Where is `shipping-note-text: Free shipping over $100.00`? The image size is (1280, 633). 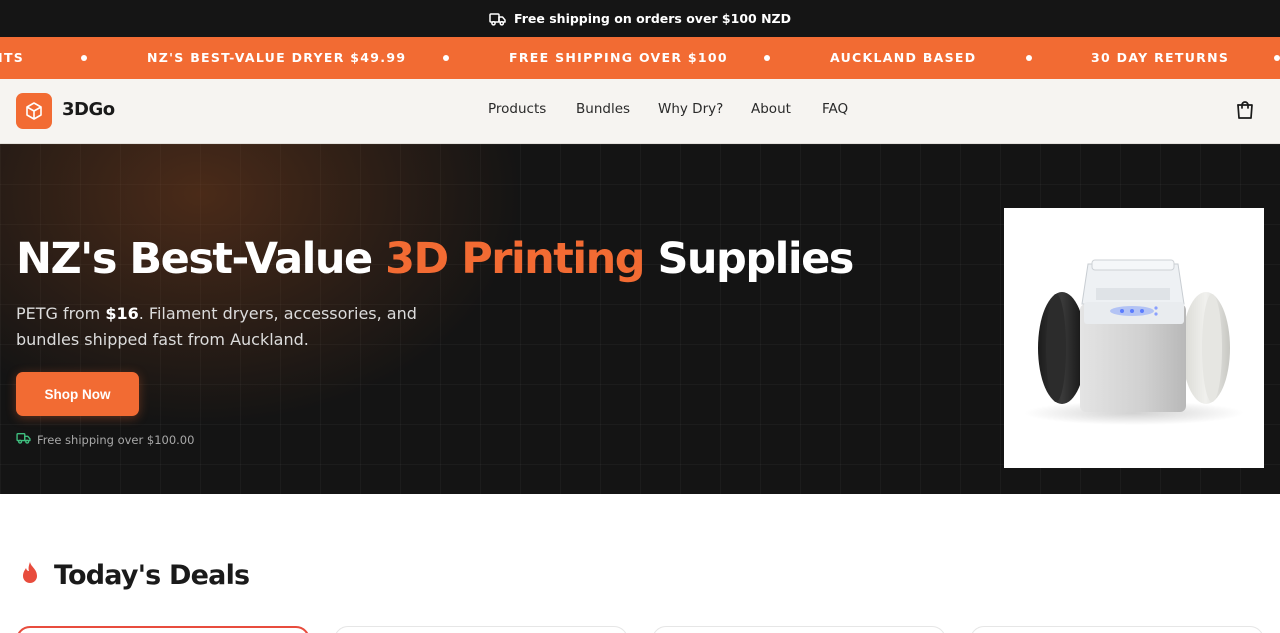
shipping-note-text: Free shipping over $100.00 is located at coordinates (116, 439).